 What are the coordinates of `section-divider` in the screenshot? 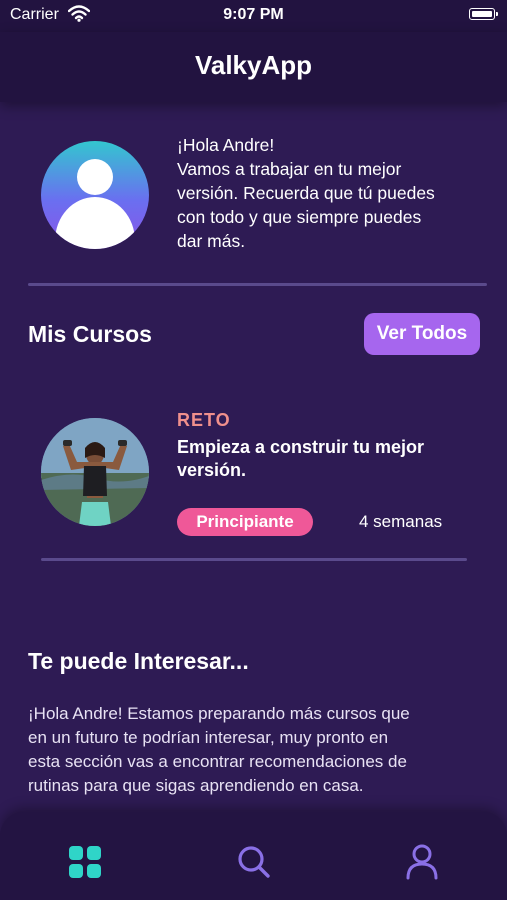 It's located at (257, 284).